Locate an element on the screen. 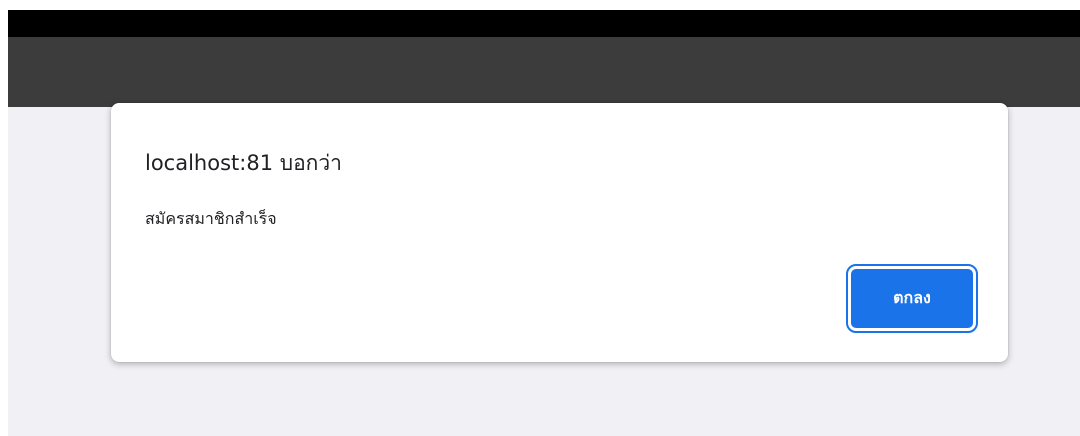 The width and height of the screenshot is (1080, 436). window-top-strip is located at coordinates (544, 23).